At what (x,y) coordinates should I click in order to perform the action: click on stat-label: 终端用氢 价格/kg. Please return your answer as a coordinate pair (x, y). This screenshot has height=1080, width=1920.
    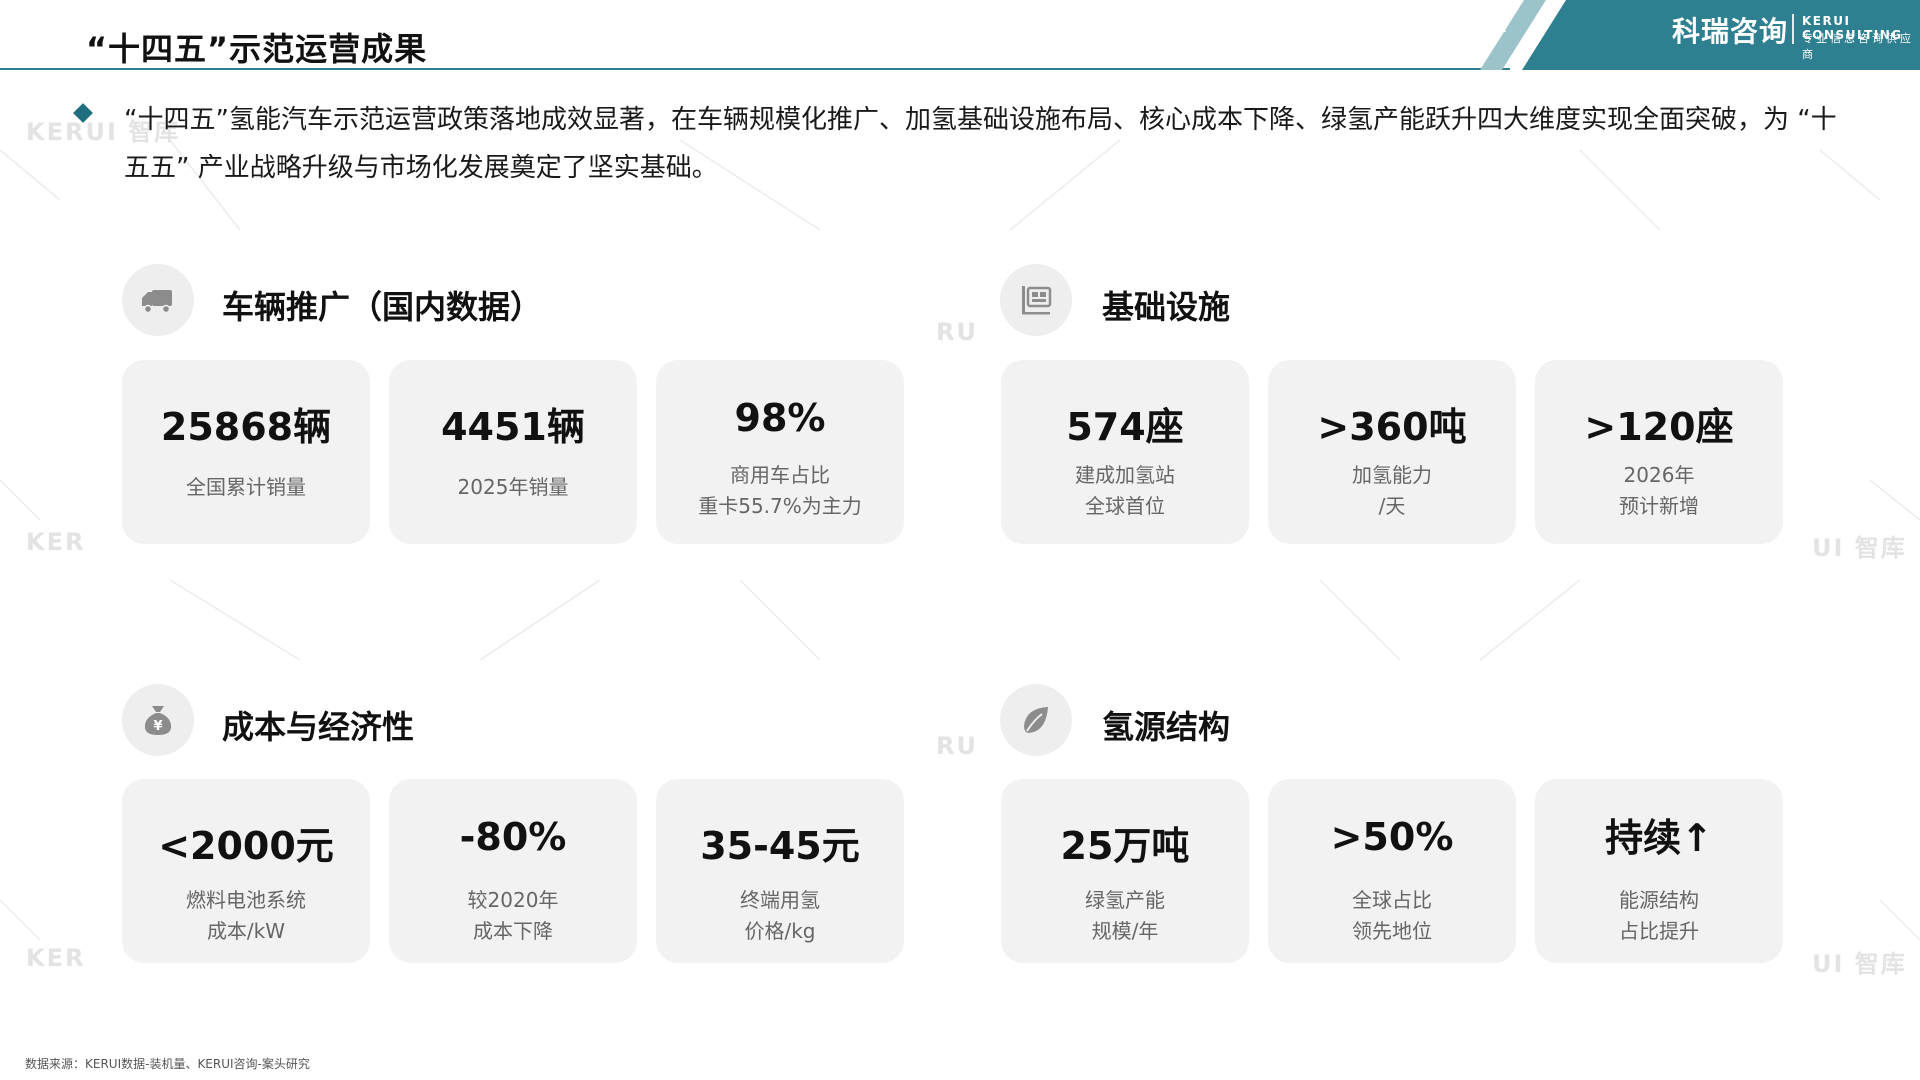
    Looking at the image, I should click on (780, 916).